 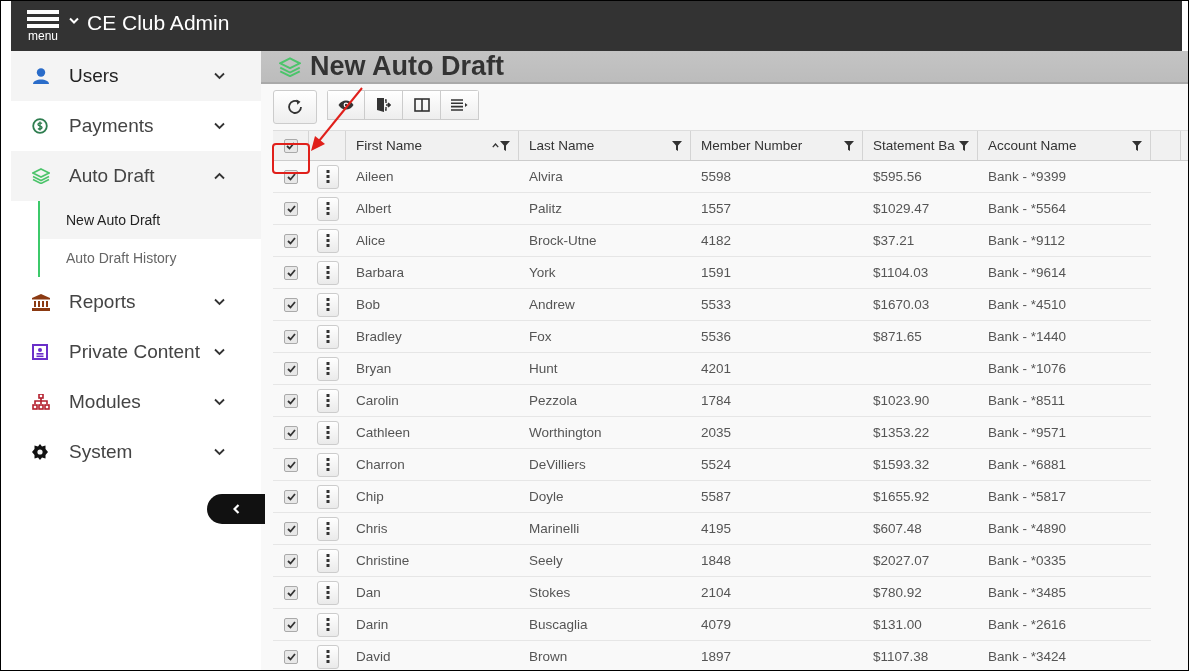 What do you see at coordinates (40, 126) in the screenshot?
I see `dollar-coin-icon` at bounding box center [40, 126].